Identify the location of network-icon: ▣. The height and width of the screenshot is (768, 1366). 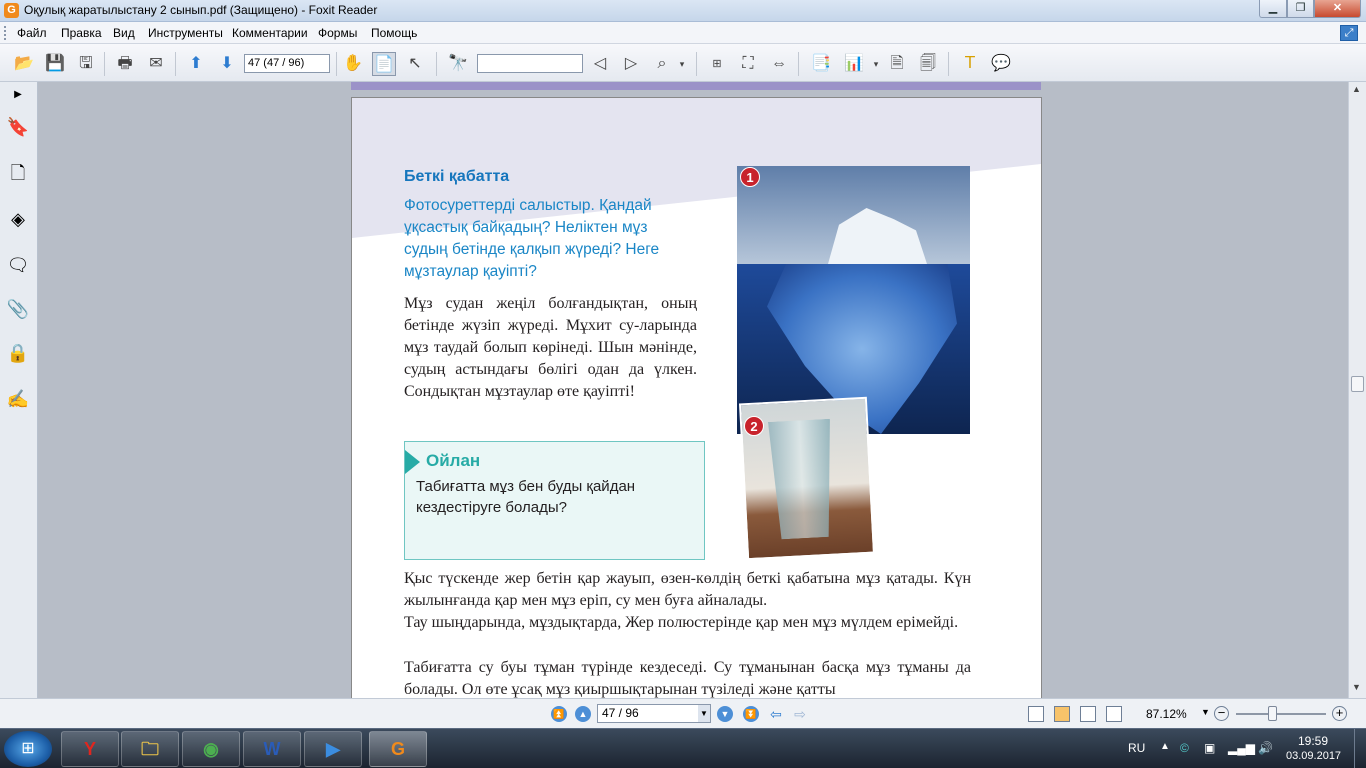
(1209, 748).